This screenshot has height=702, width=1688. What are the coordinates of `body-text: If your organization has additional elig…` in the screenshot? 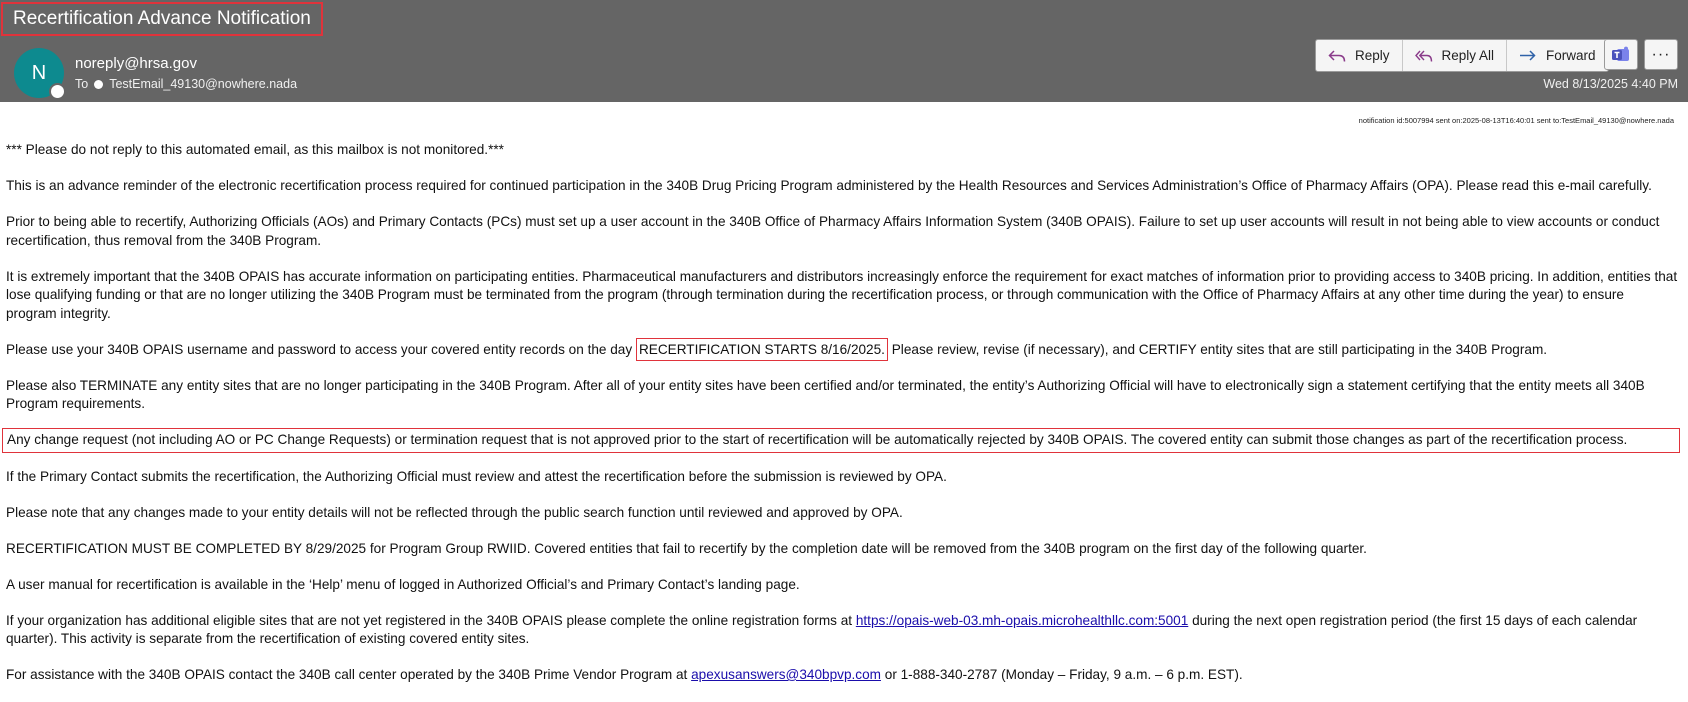 It's located at (431, 620).